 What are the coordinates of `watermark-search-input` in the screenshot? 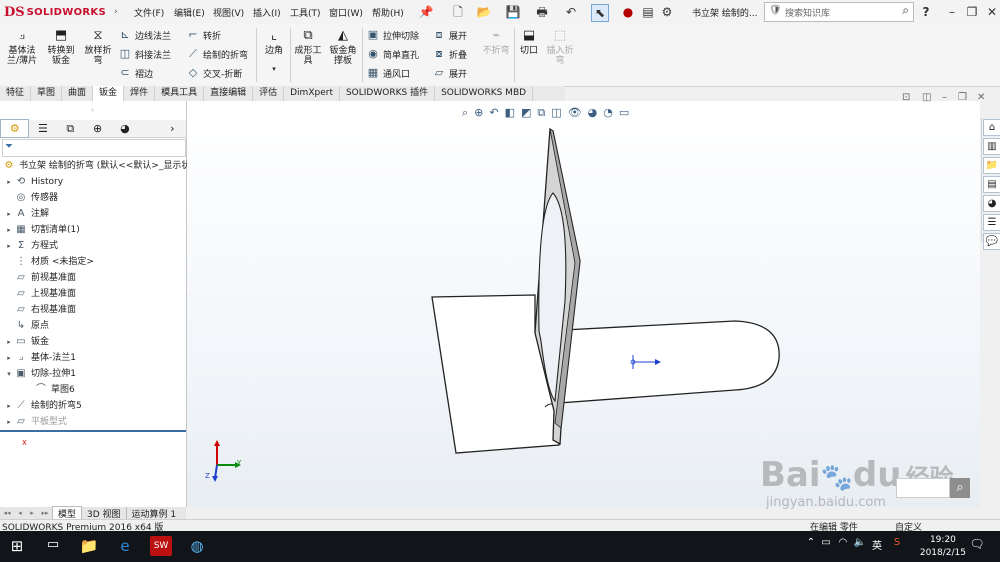 It's located at (923, 488).